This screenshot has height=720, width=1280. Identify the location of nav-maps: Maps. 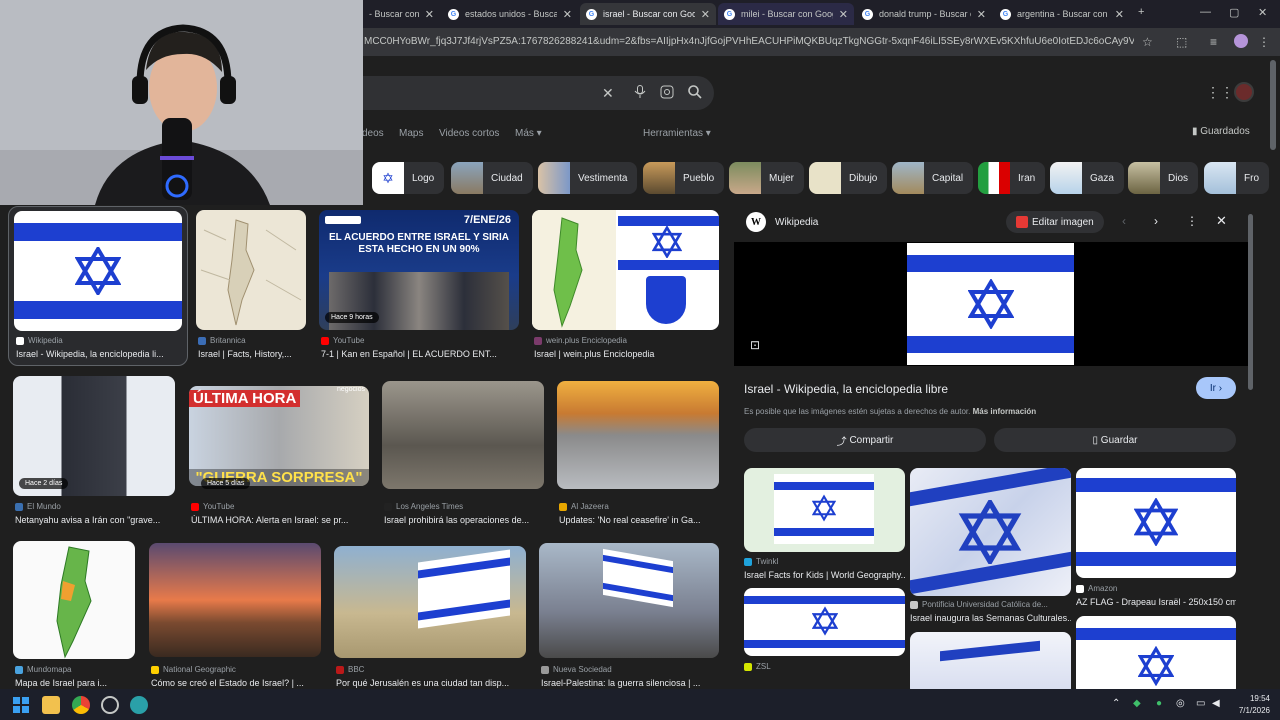
(411, 133).